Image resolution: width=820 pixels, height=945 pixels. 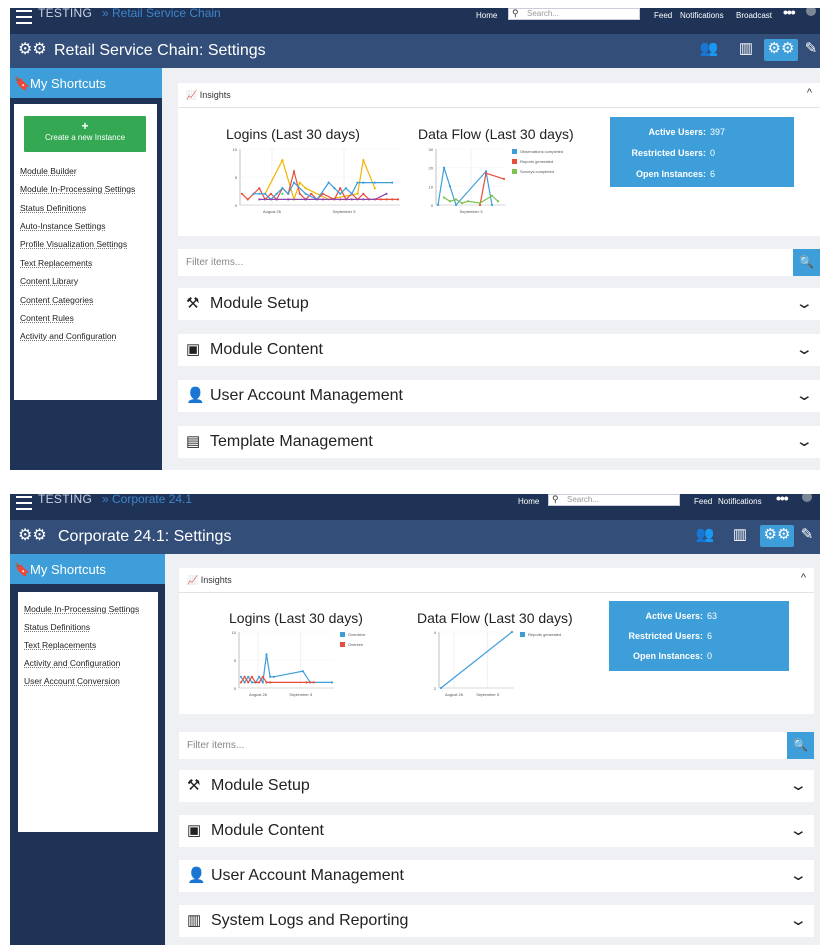 What do you see at coordinates (431, 168) in the screenshot?
I see `y-tick-label: 20` at bounding box center [431, 168].